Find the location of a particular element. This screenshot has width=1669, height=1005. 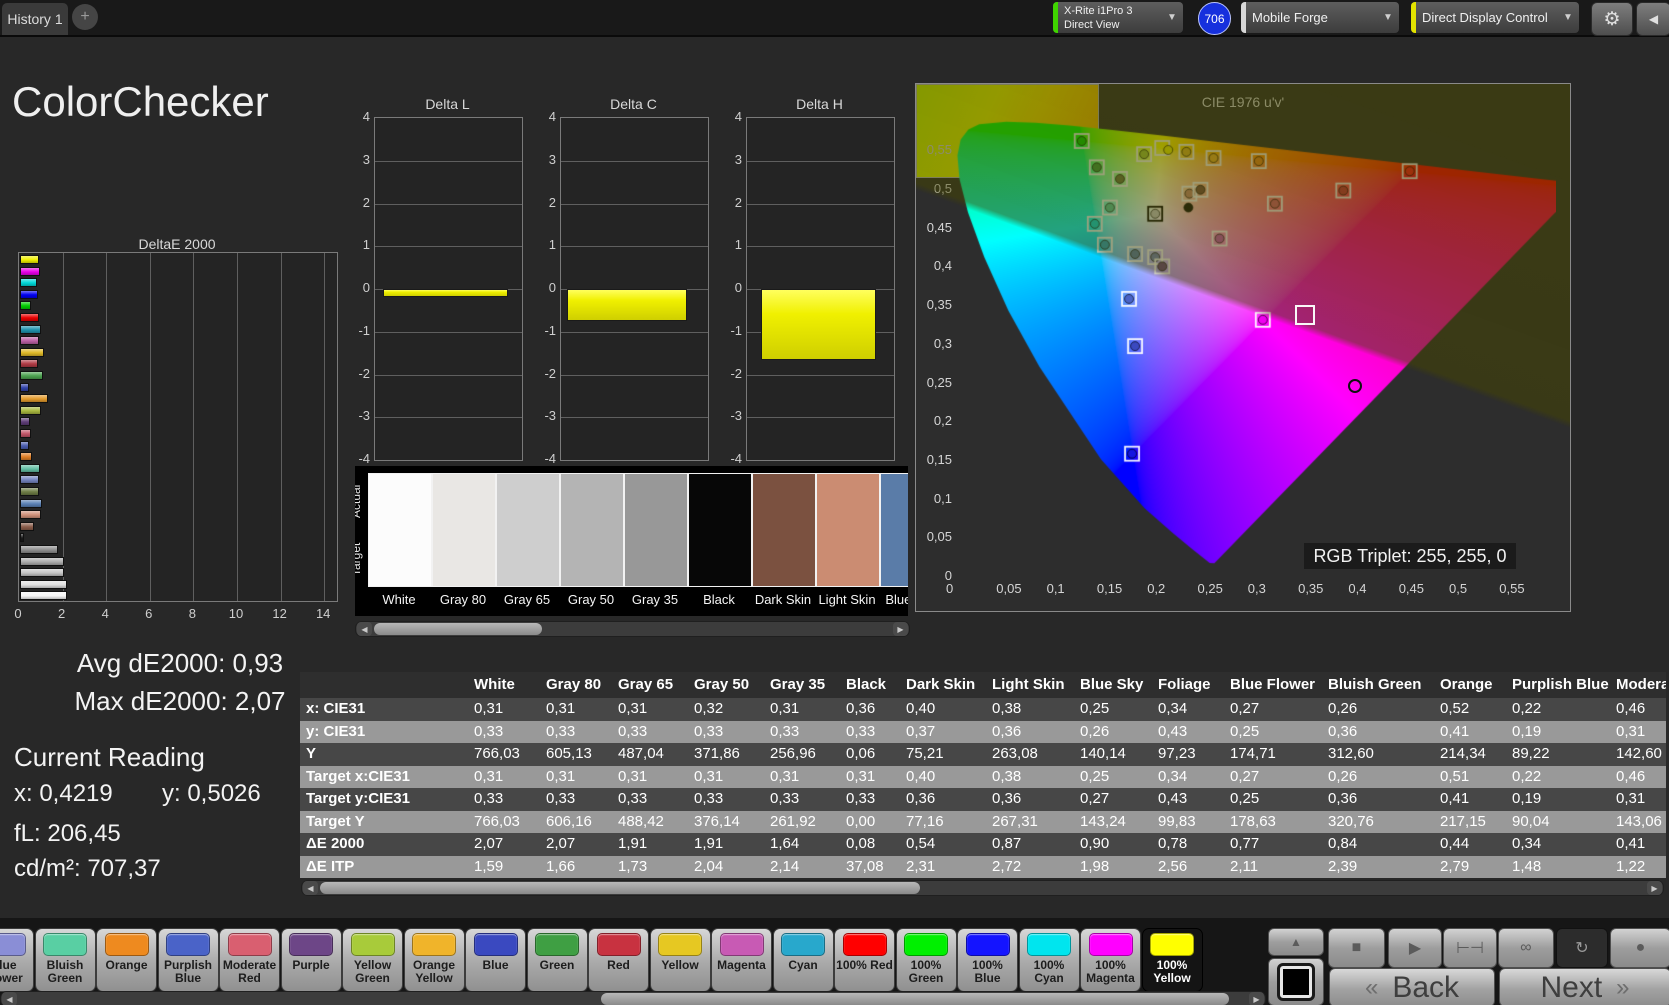

scroll-up-button: ▲ is located at coordinates (1296, 942).